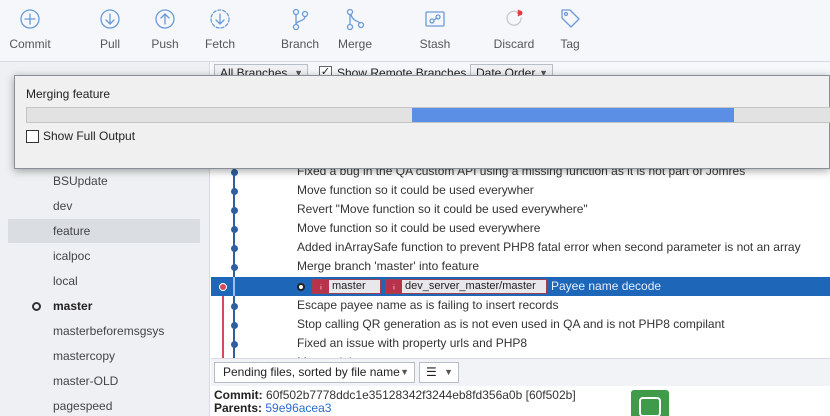 This screenshot has width=830, height=416. What do you see at coordinates (109, 331) in the screenshot?
I see `sidebar-item-label: masterbeforemsgsys` at bounding box center [109, 331].